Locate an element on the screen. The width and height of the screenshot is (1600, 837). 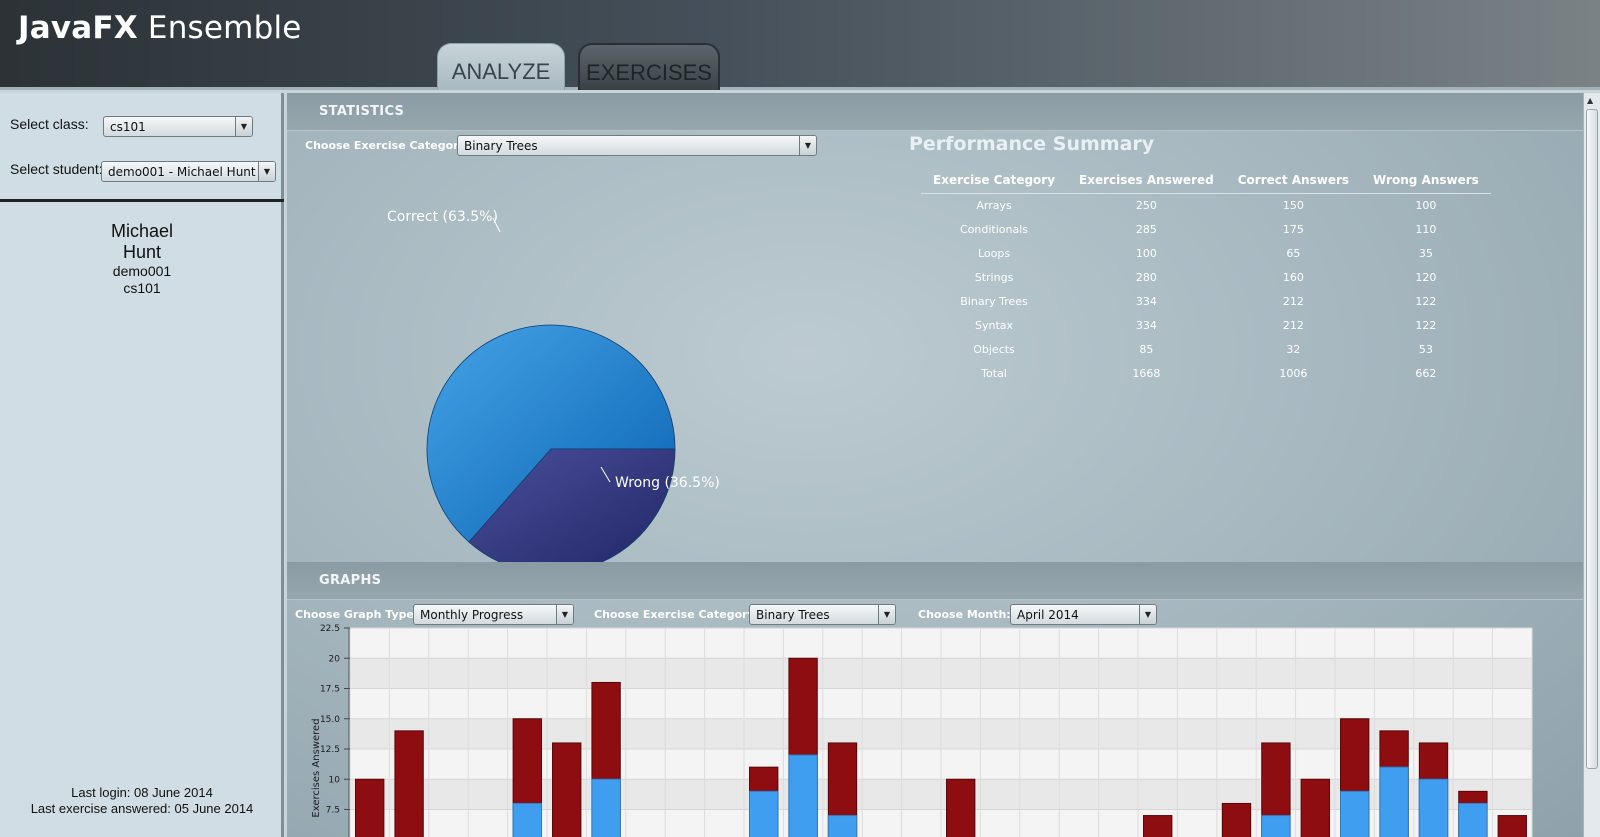
column-header: Correct Answers is located at coordinates (1293, 182).